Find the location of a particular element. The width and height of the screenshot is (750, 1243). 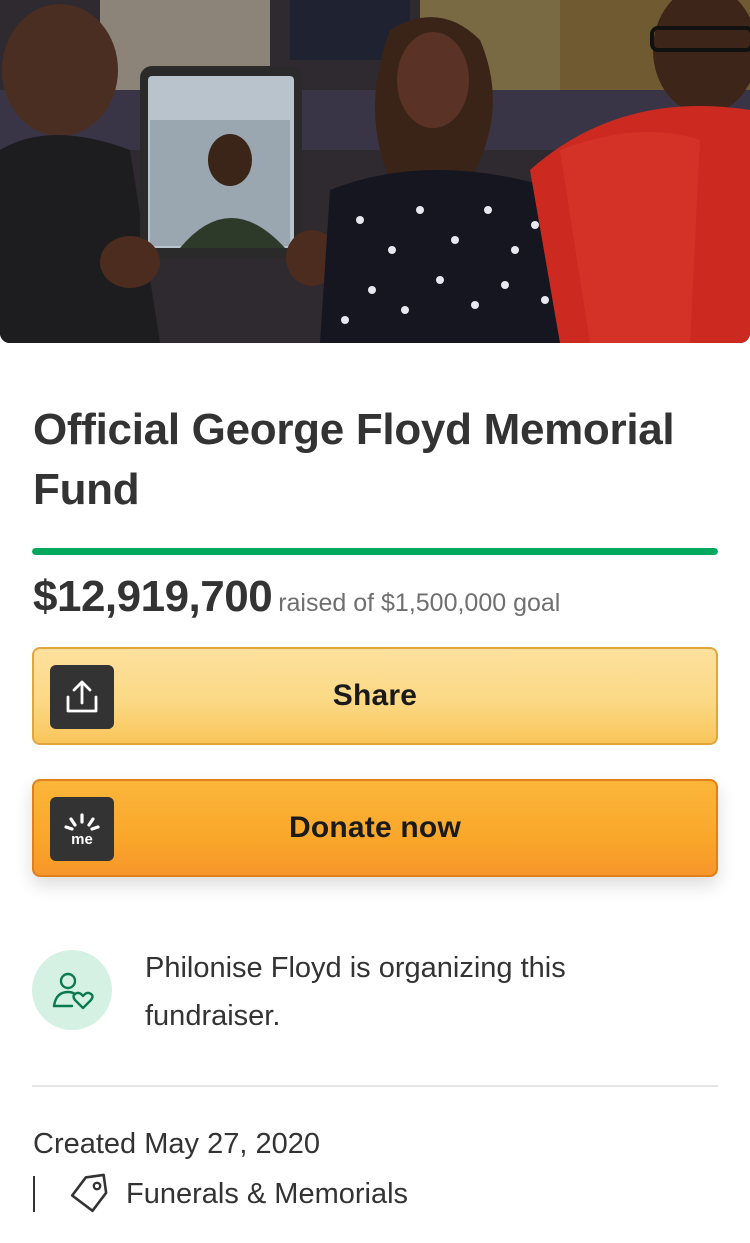

category-separator is located at coordinates (34, 1194).